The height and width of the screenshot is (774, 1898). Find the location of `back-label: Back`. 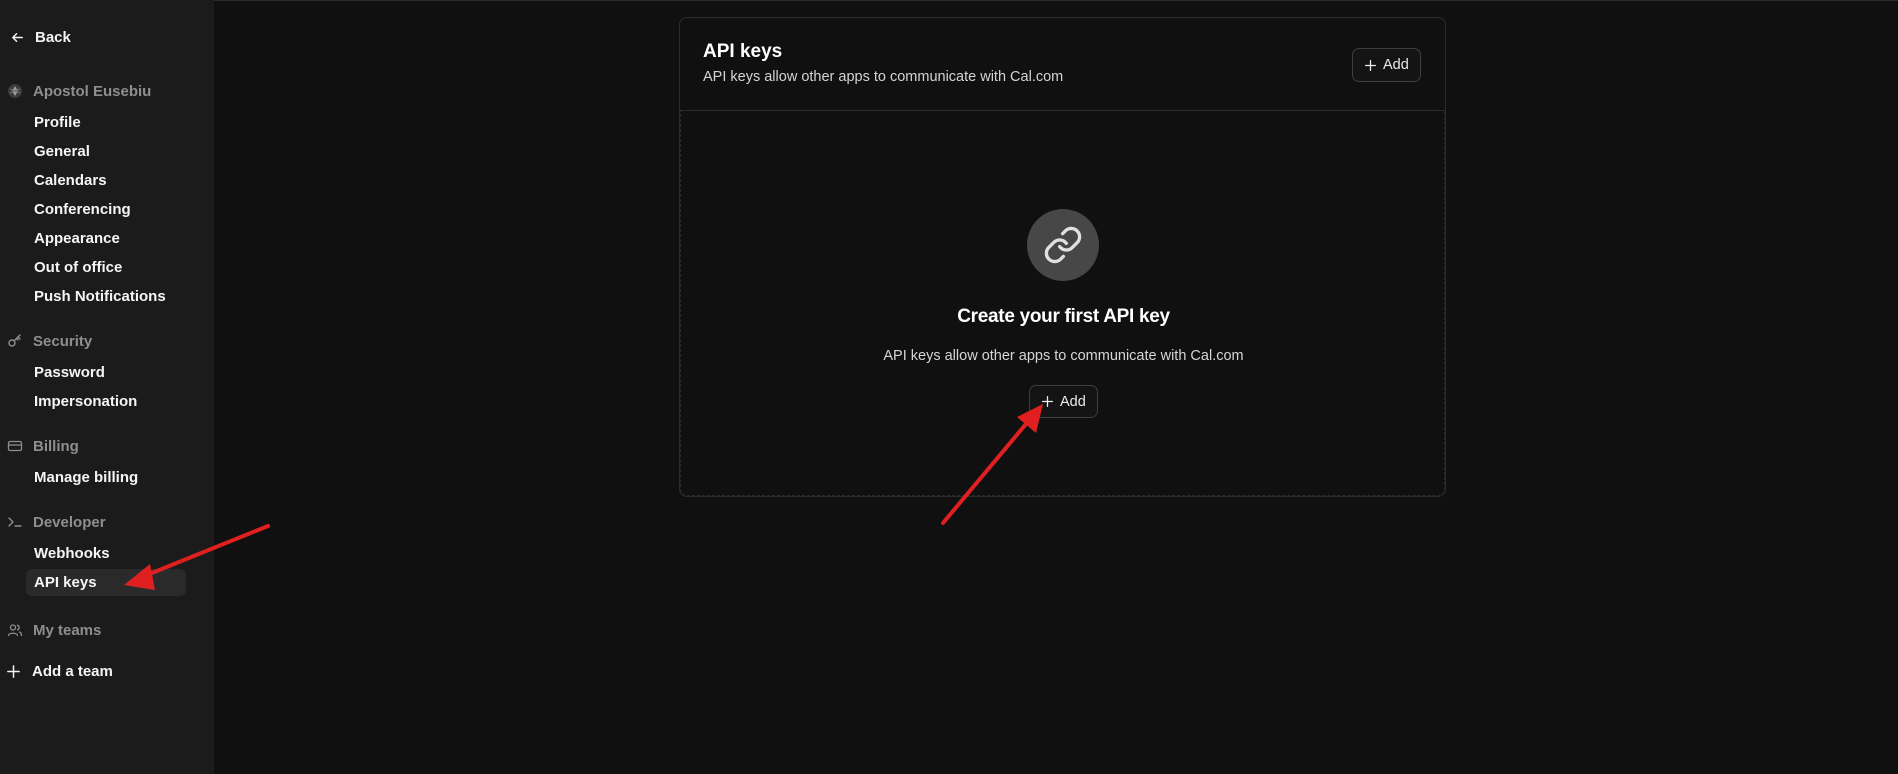

back-label: Back is located at coordinates (53, 37).